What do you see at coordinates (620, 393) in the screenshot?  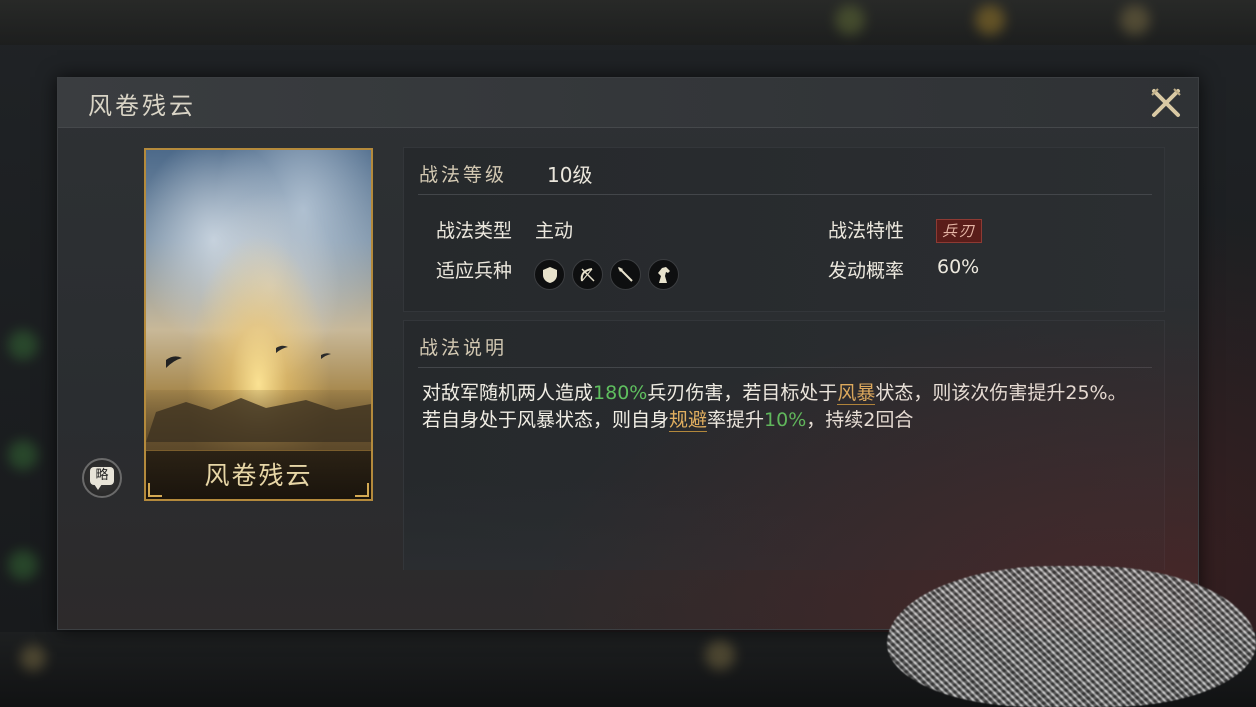 I see `damage-percent: 180%` at bounding box center [620, 393].